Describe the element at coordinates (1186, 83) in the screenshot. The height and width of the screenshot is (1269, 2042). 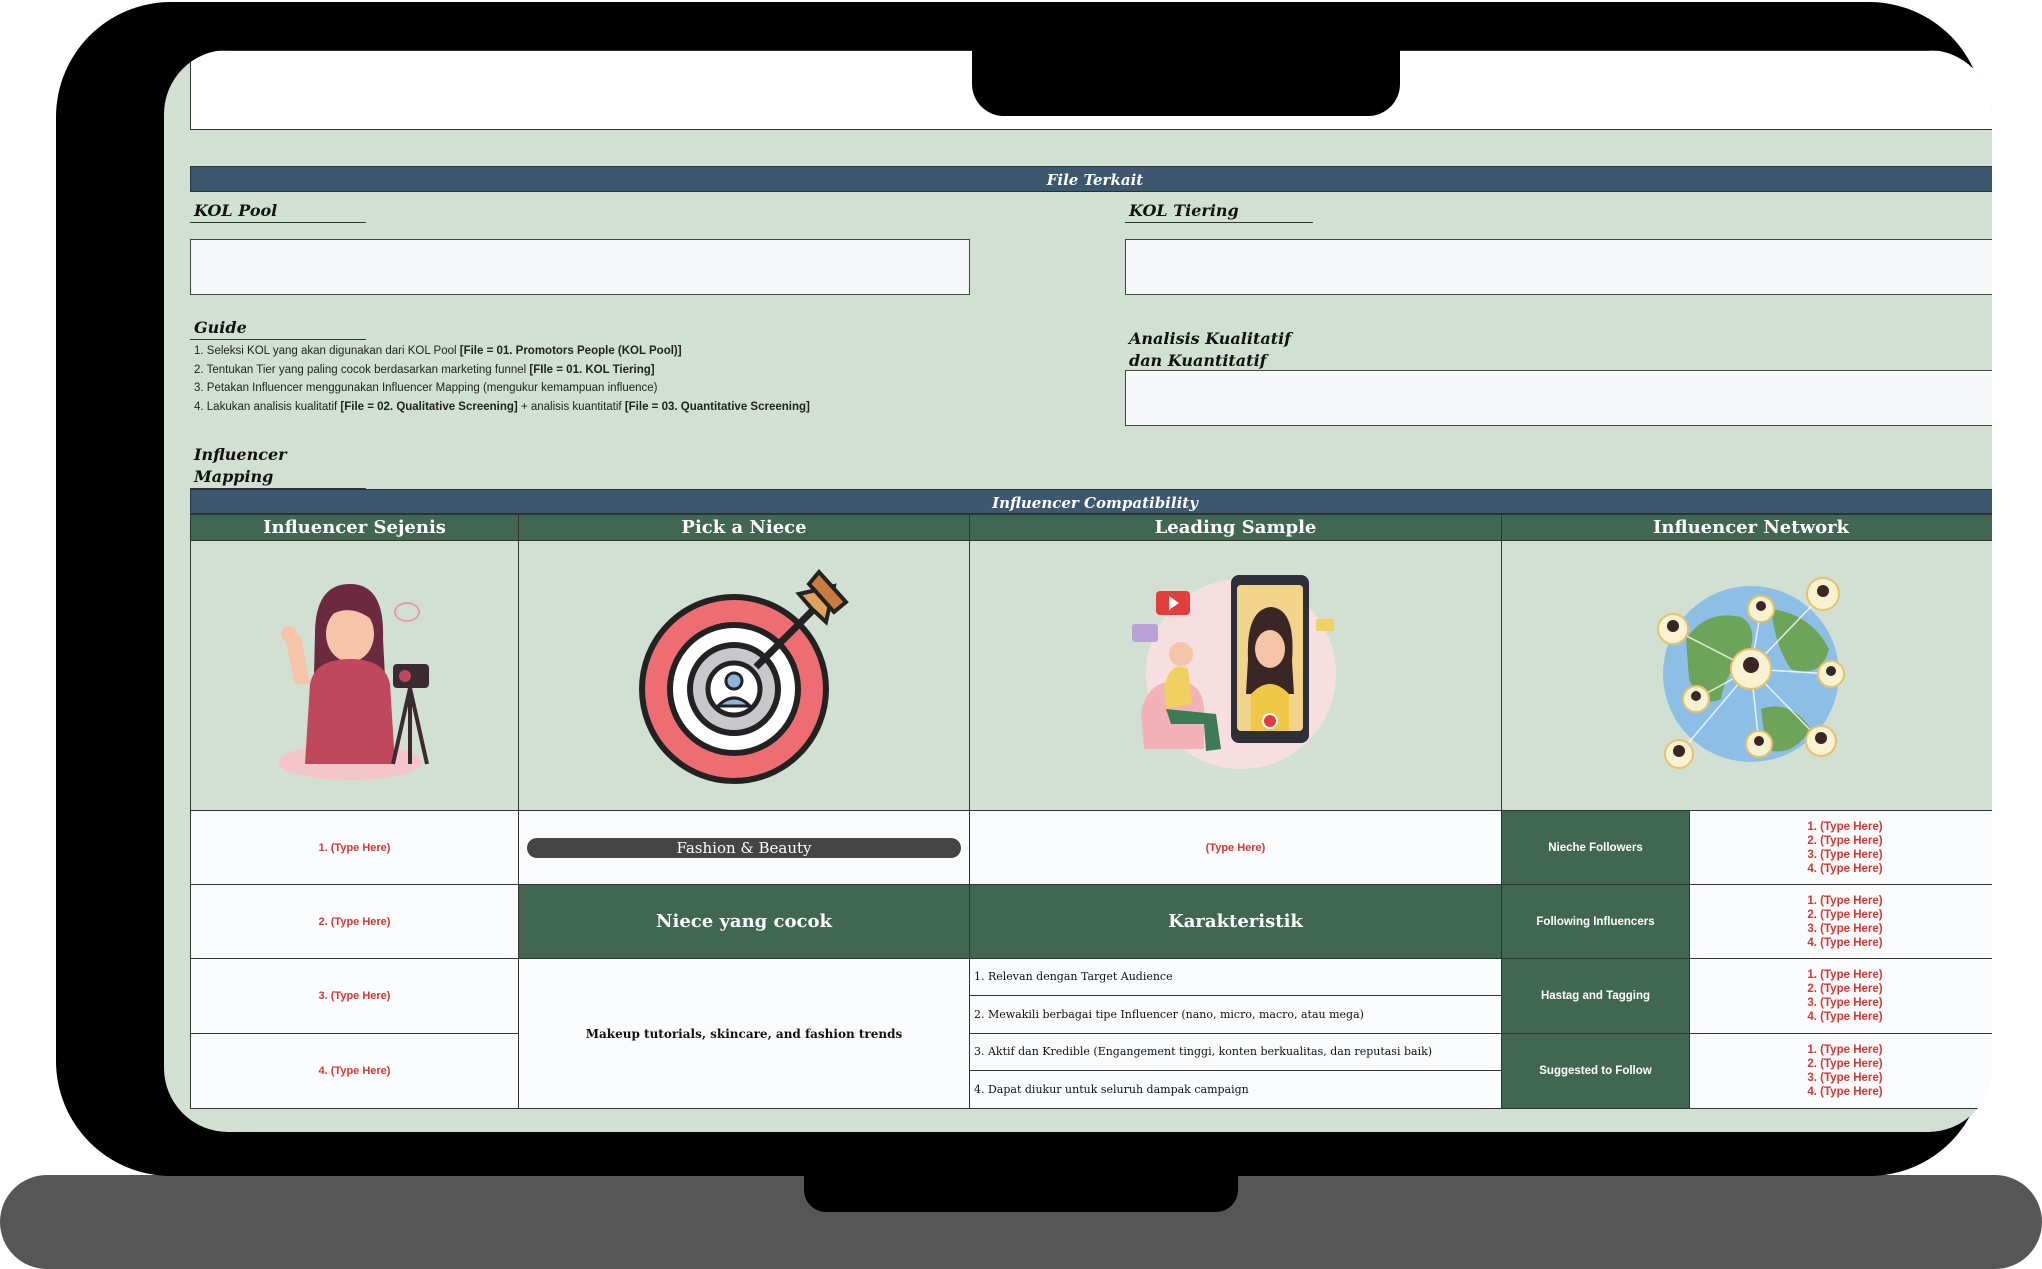
I see `camera-notch` at that location.